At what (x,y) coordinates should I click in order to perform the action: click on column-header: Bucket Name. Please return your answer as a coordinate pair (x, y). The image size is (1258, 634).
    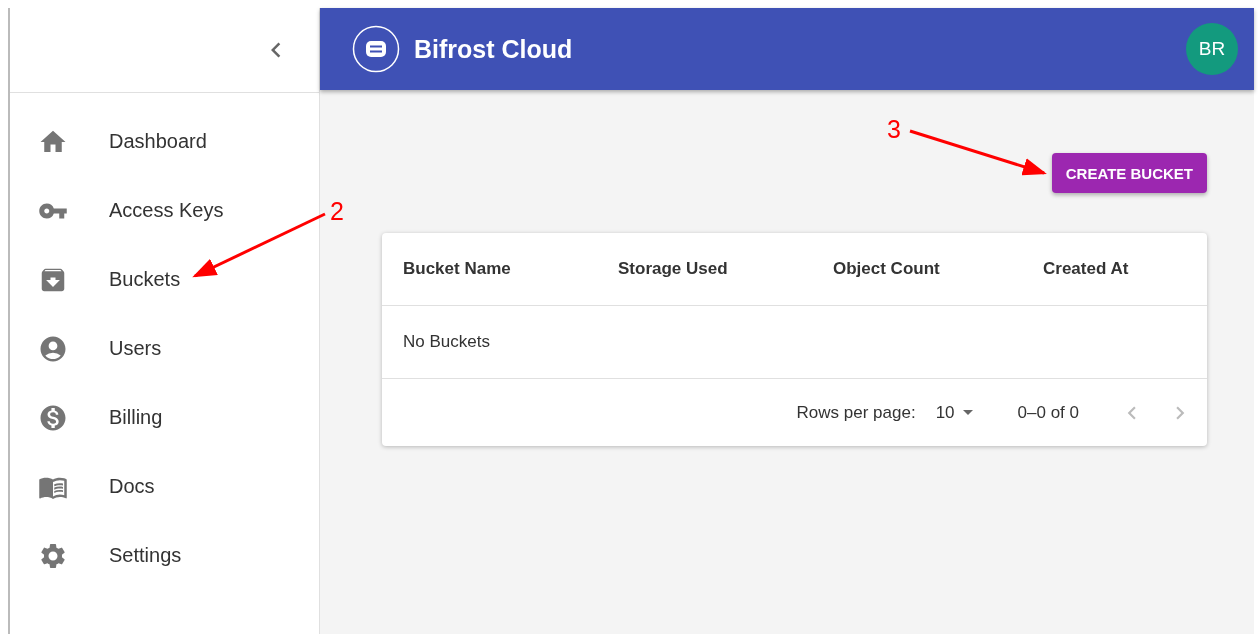
    Looking at the image, I should click on (457, 269).